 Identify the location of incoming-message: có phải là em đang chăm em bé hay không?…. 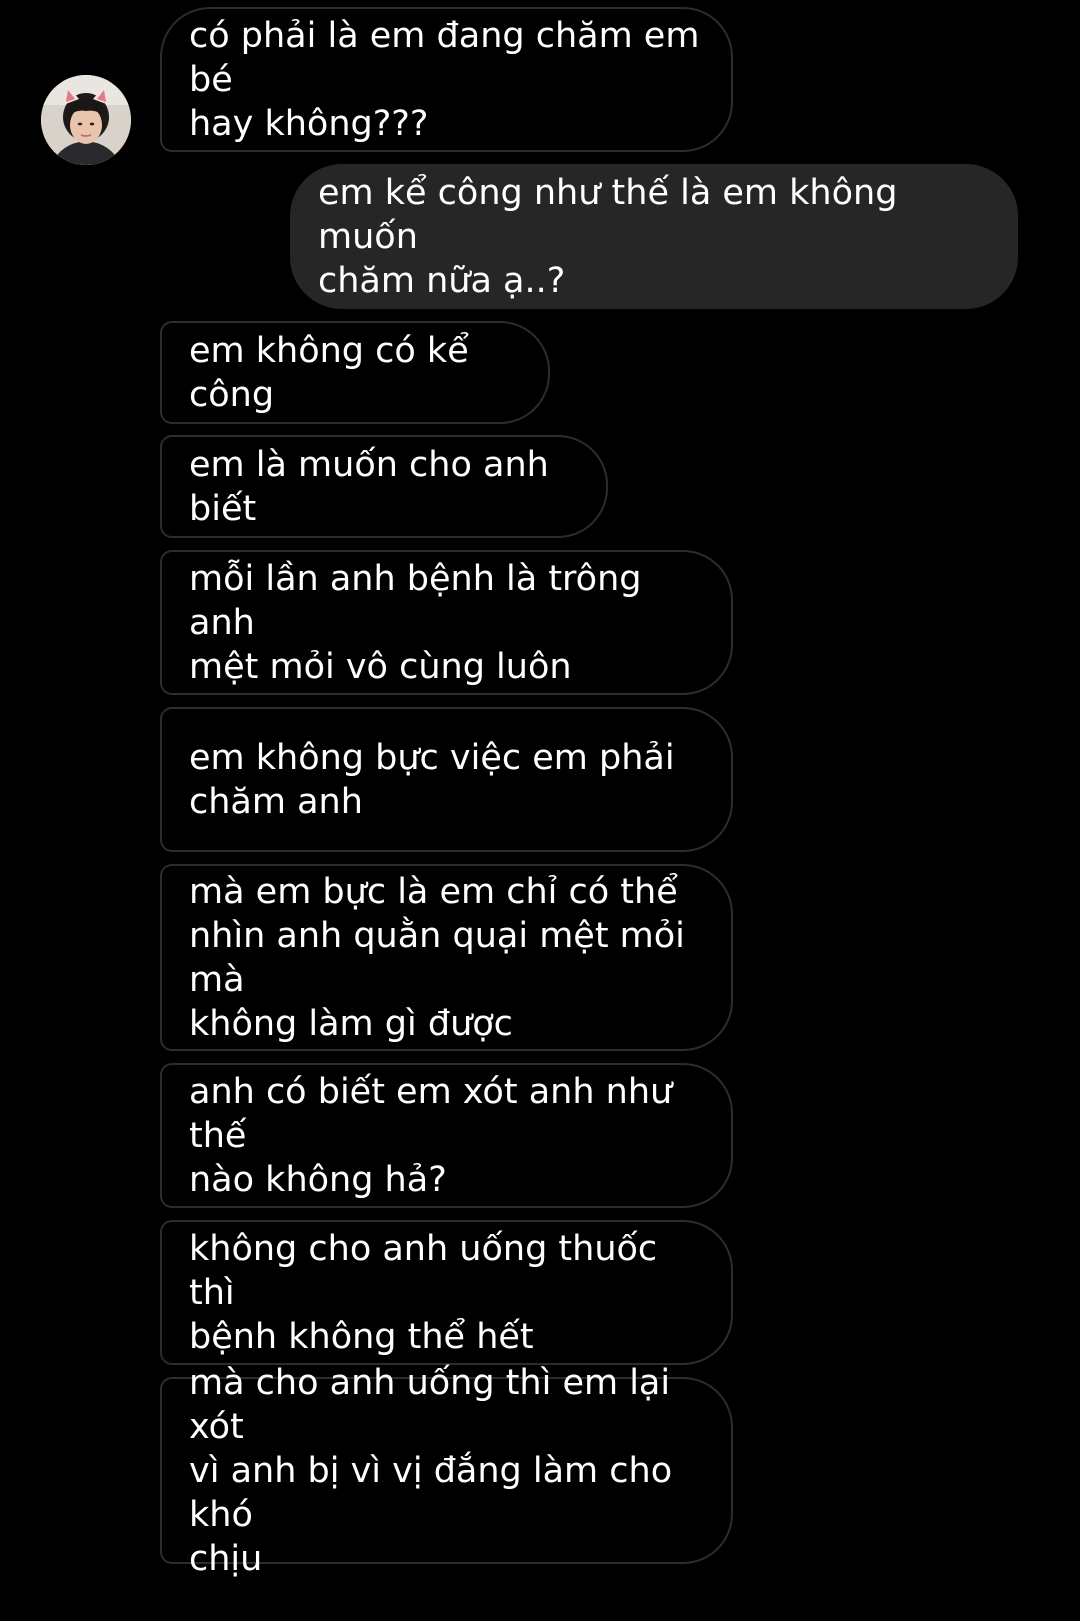
(446, 79).